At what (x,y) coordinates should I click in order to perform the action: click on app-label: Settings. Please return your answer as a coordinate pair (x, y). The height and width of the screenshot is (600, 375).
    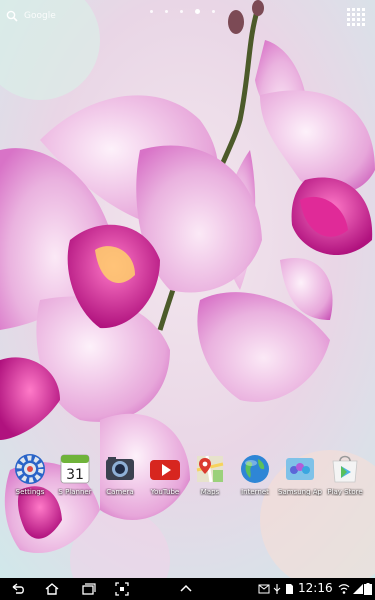
    Looking at the image, I should click on (30, 492).